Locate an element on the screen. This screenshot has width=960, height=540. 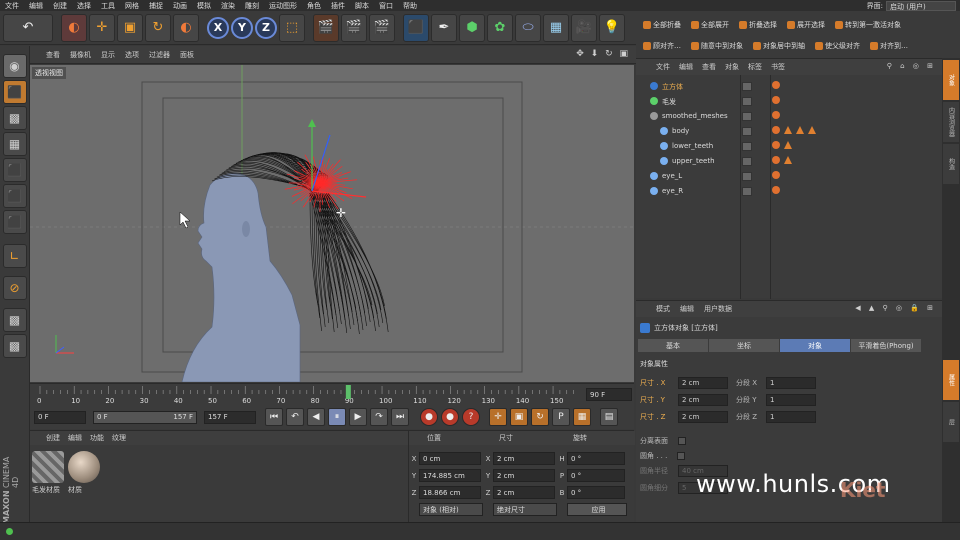
preview-range-slider: 0 F 157 F is located at coordinates (145, 417).